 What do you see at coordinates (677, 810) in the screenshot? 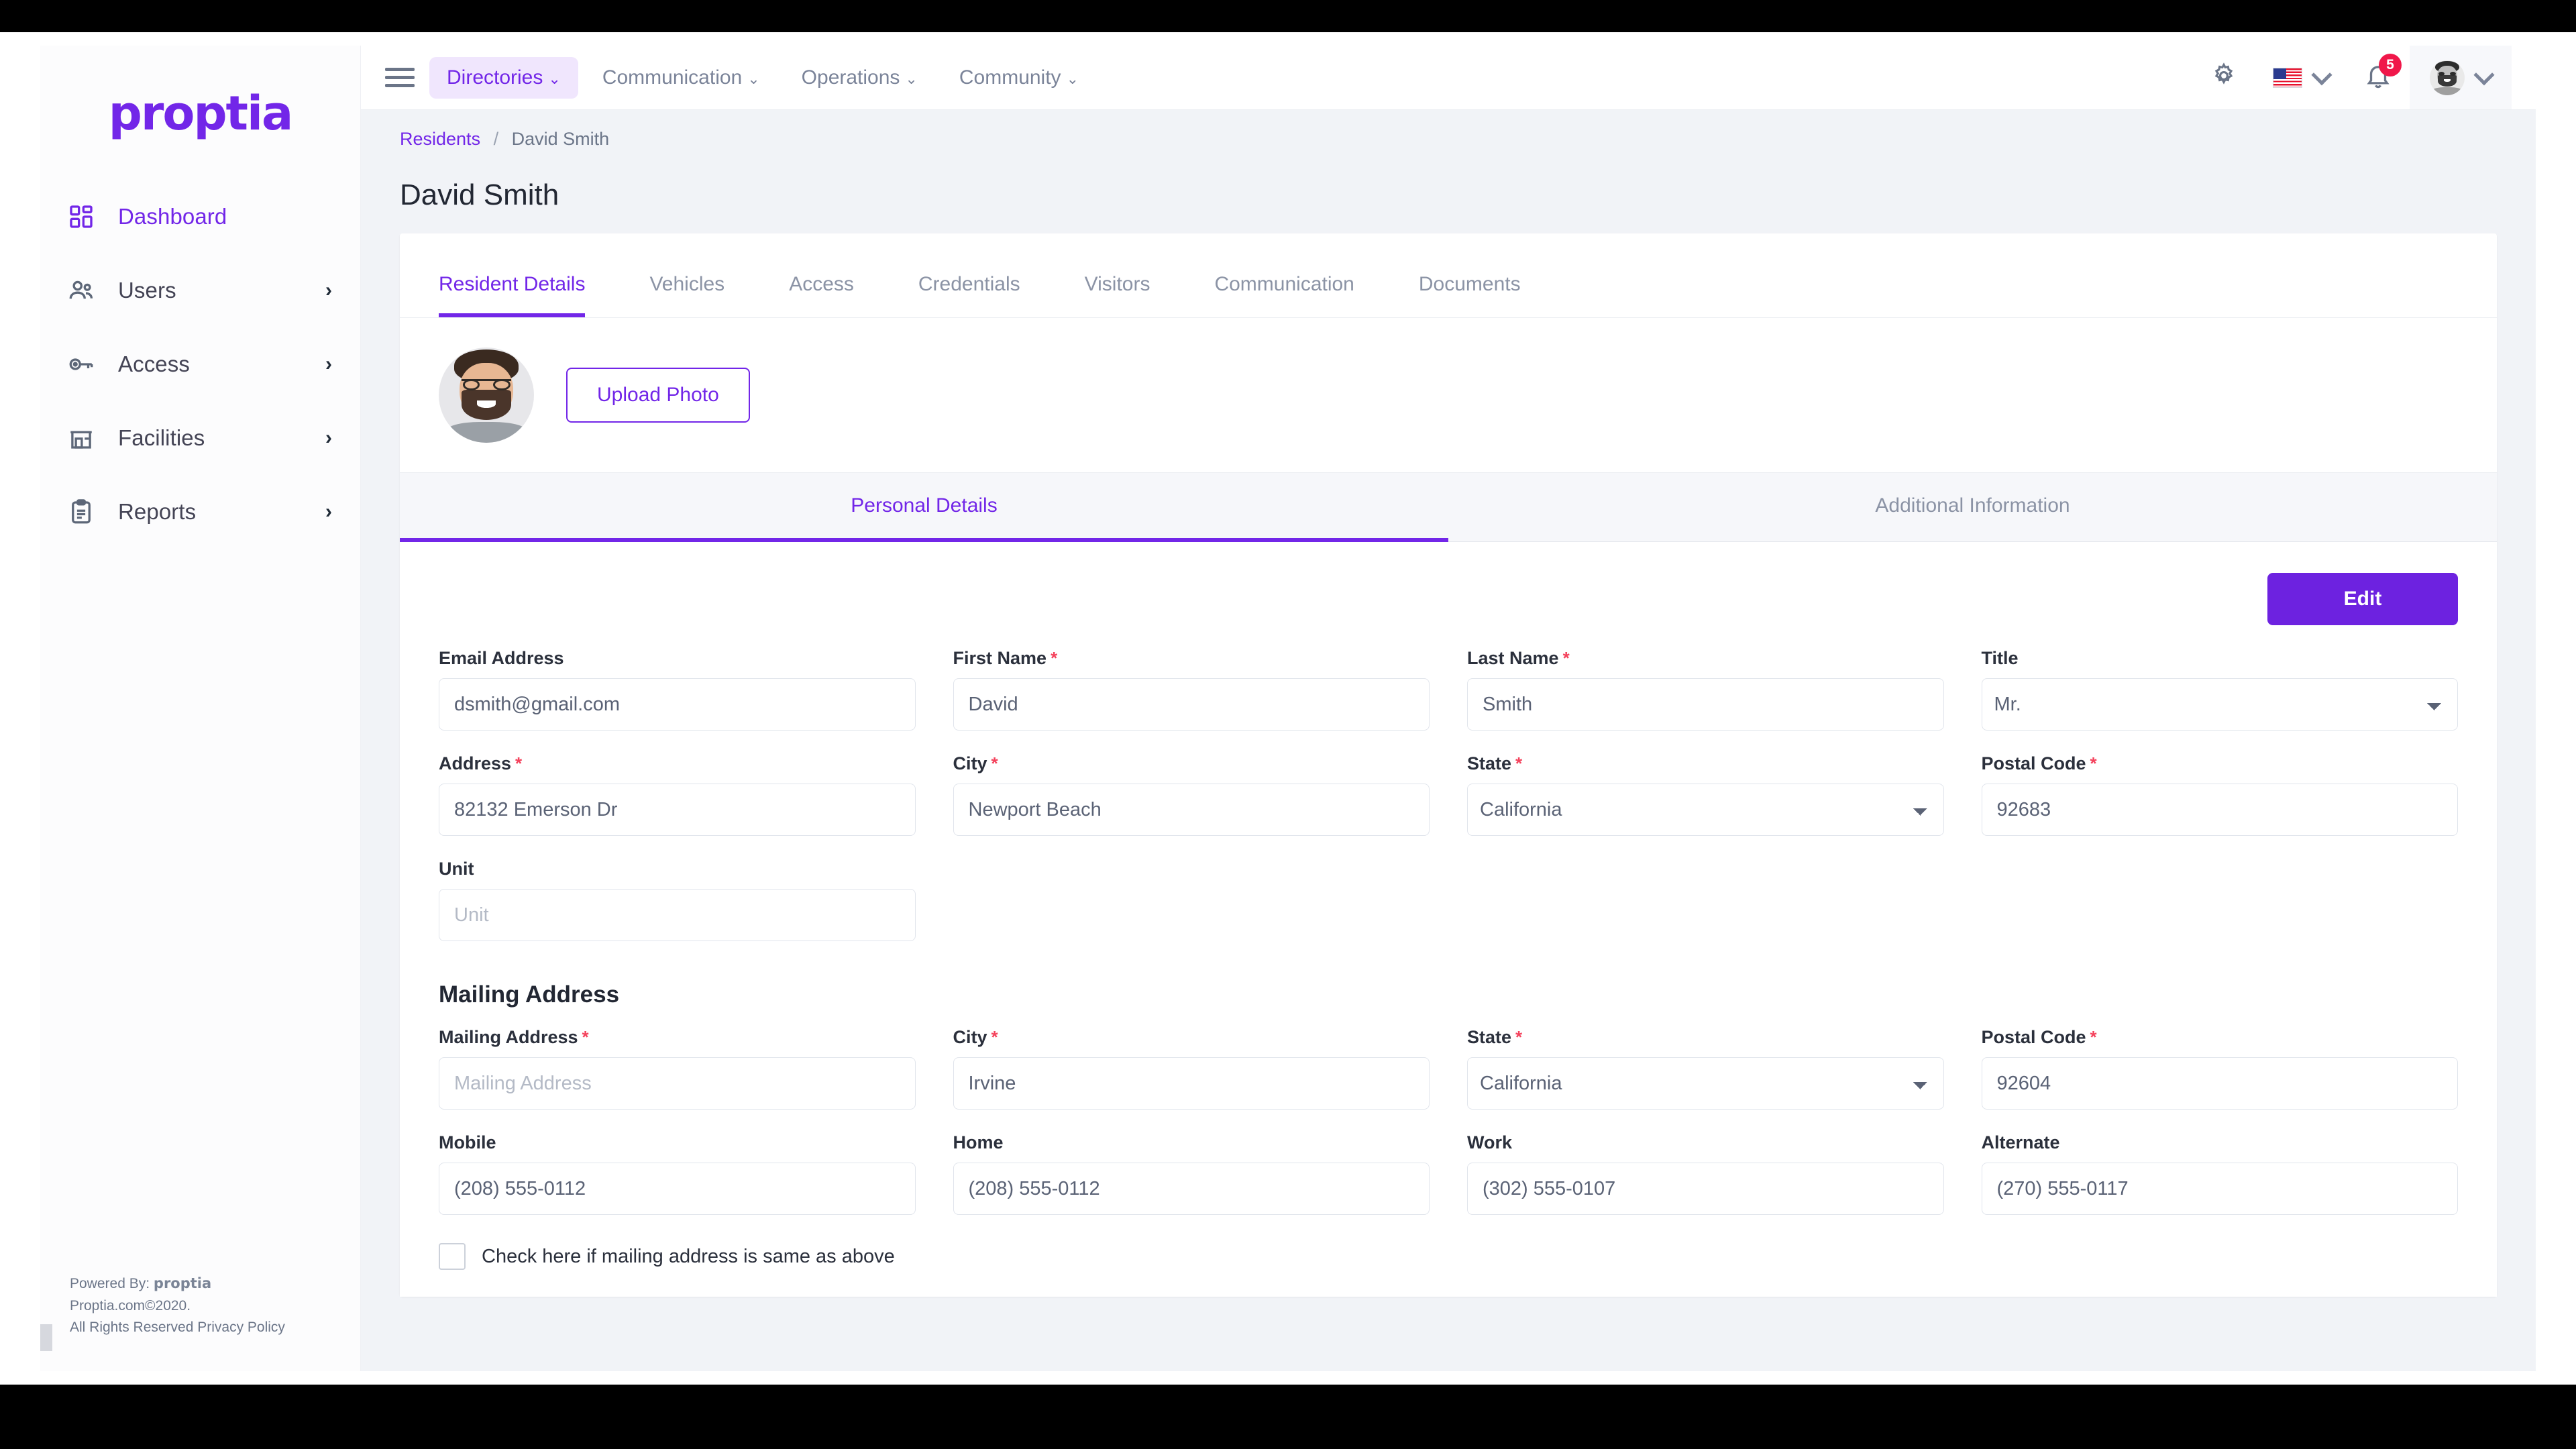
I see `address-input` at bounding box center [677, 810].